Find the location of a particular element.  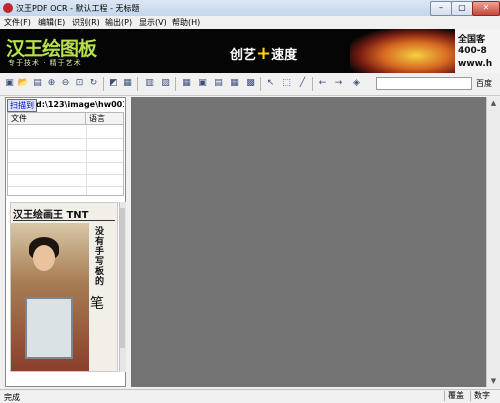

menu-bar: 文件(F) 编辑(E) 识别(R) 输出(P) 显示(V) 帮助(H) is located at coordinates (250, 22).